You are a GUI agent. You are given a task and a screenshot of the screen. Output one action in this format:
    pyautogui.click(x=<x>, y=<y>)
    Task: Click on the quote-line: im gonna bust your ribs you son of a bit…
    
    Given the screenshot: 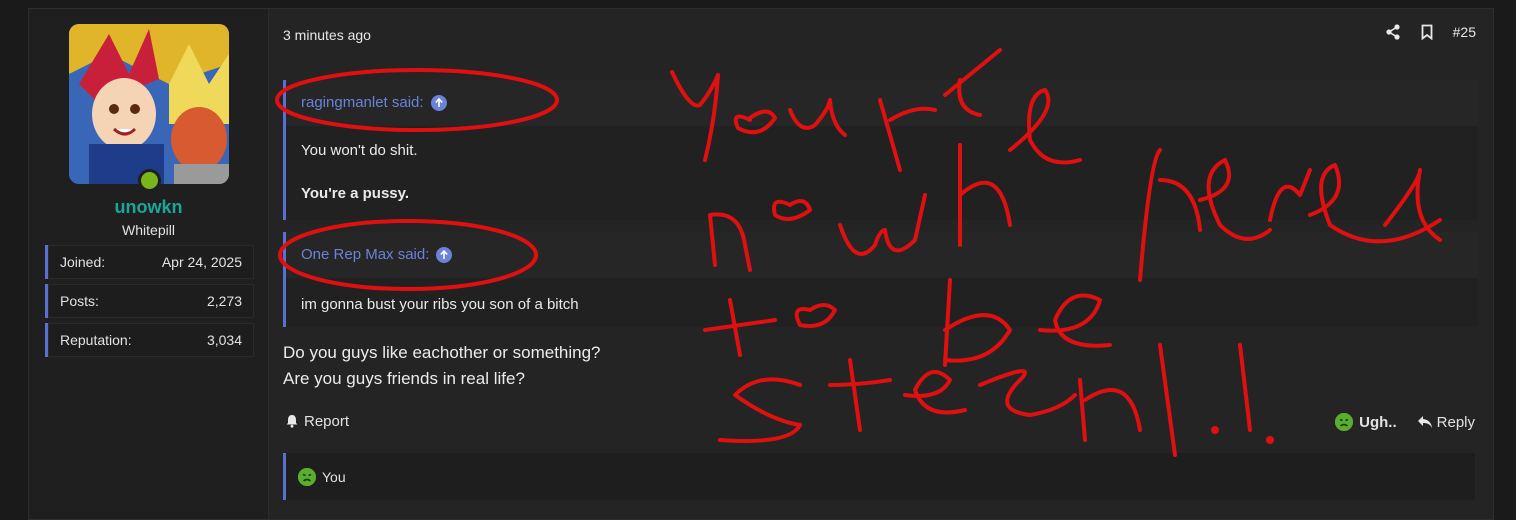 What is the action you would take?
    pyautogui.click(x=440, y=304)
    